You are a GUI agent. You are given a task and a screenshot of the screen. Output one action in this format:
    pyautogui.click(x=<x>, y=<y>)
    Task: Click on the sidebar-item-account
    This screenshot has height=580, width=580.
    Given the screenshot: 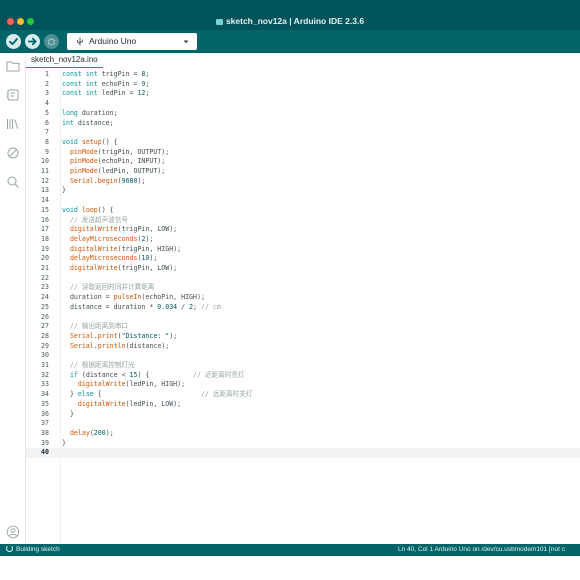 What is the action you would take?
    pyautogui.click(x=13, y=532)
    